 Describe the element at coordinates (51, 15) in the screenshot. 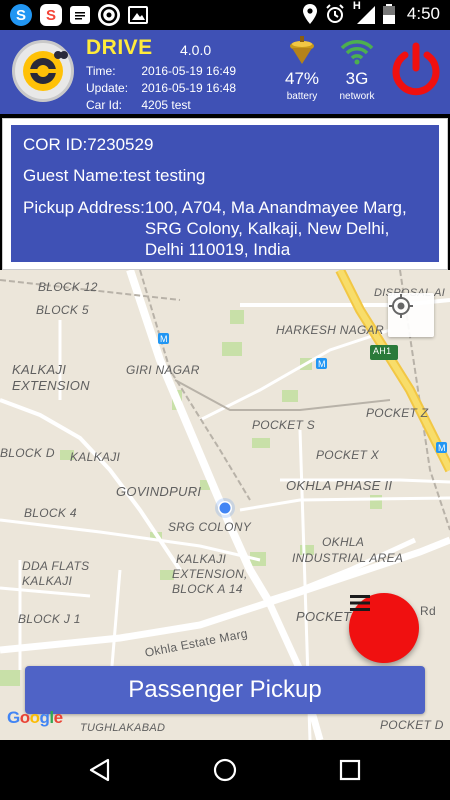

I see `app-s-icon: S` at that location.